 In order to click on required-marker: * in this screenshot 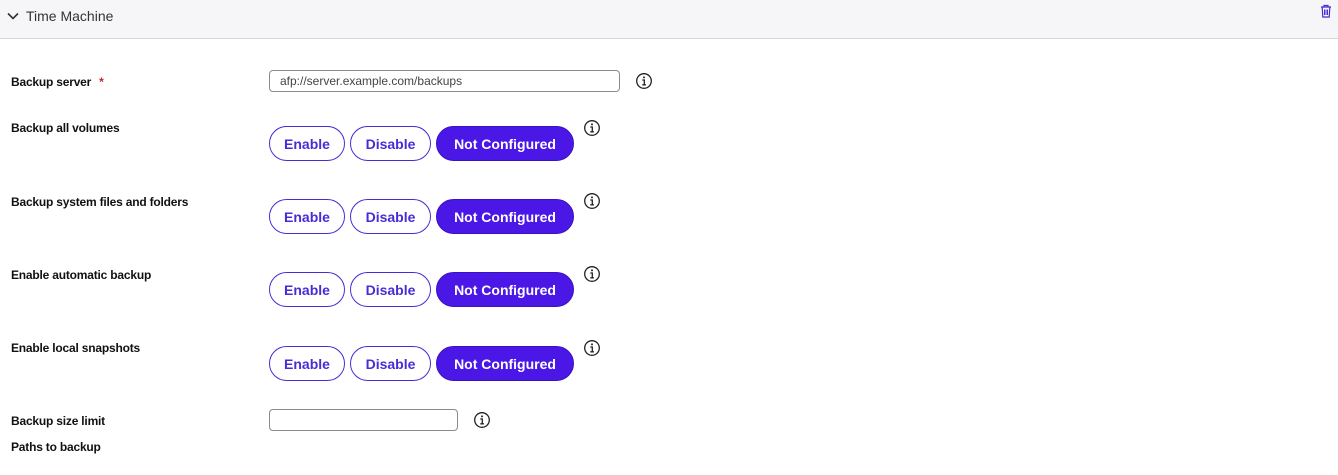, I will do `click(101, 82)`.